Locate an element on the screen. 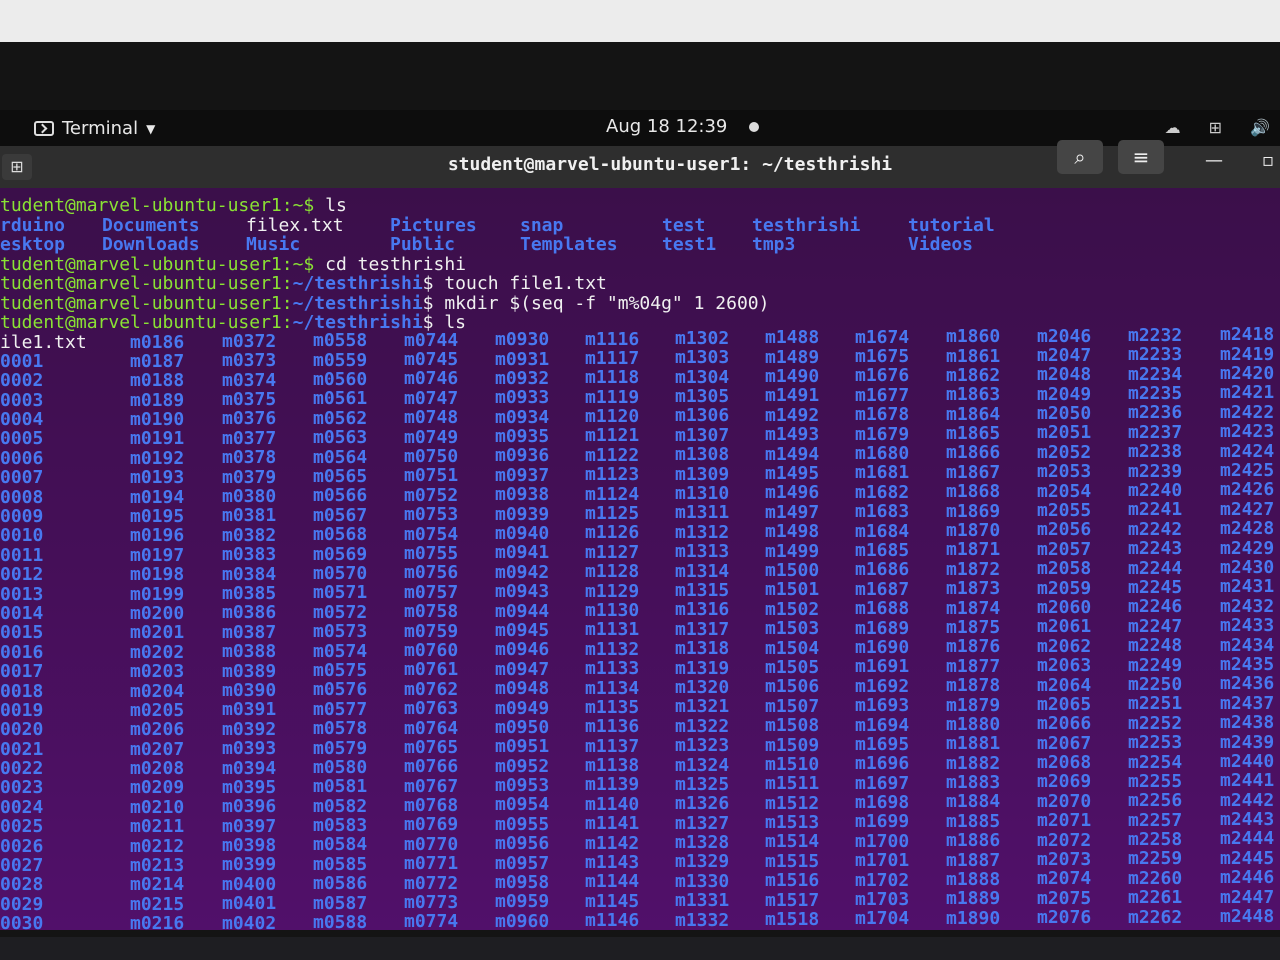  directory-entry: m2233 is located at coordinates (1155, 355).